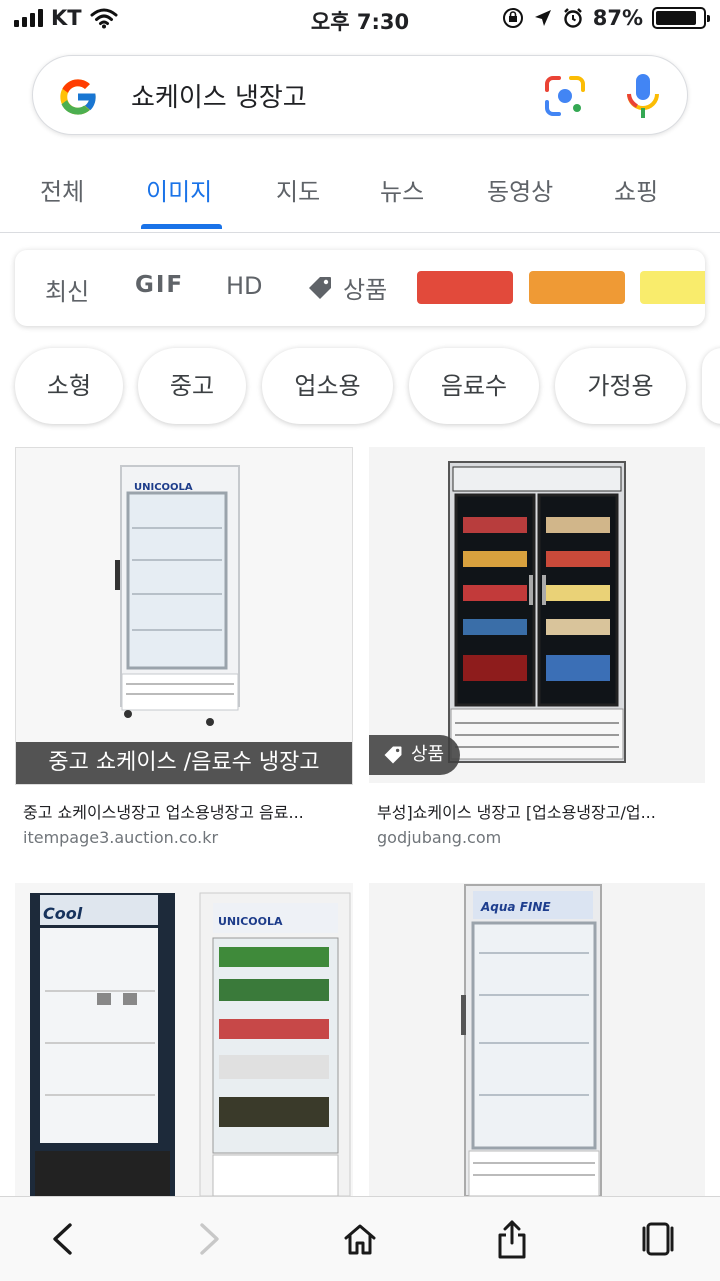 Image resolution: width=720 pixels, height=1281 pixels. Describe the element at coordinates (63, 913) in the screenshot. I see `fridge-brand-label: Cool` at that location.